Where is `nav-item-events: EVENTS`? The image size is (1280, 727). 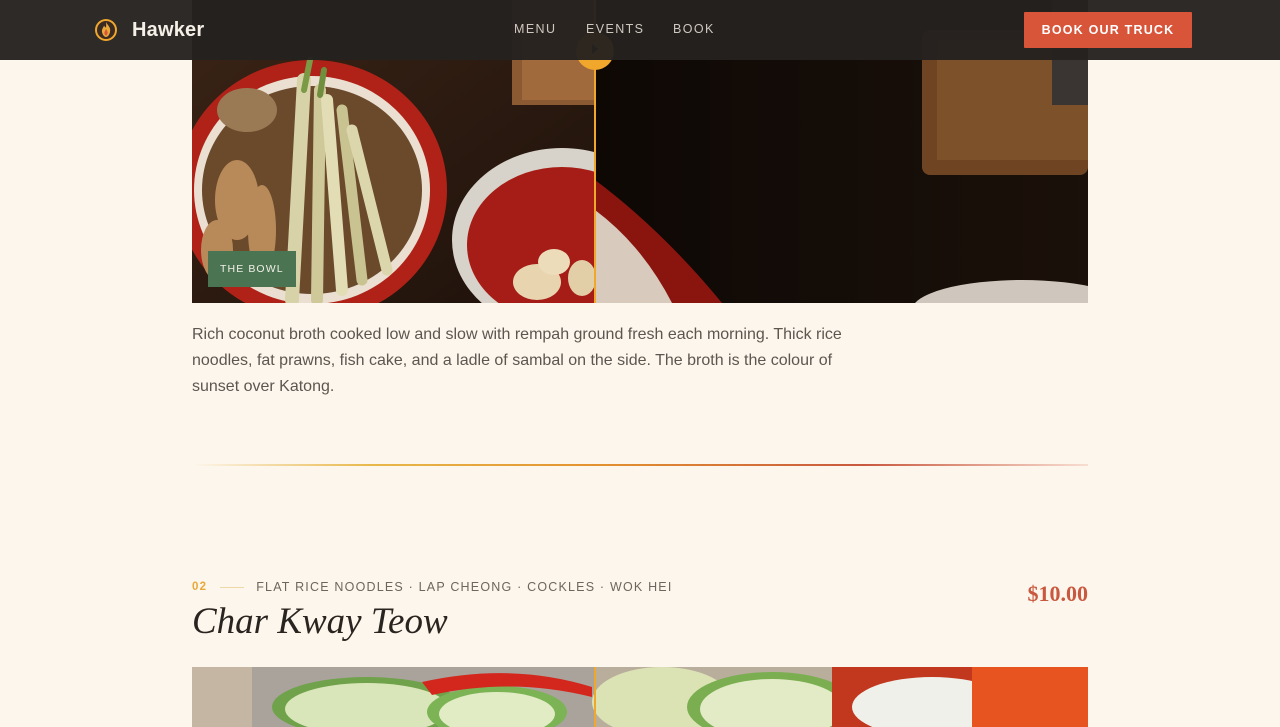 nav-item-events: EVENTS is located at coordinates (629, 29).